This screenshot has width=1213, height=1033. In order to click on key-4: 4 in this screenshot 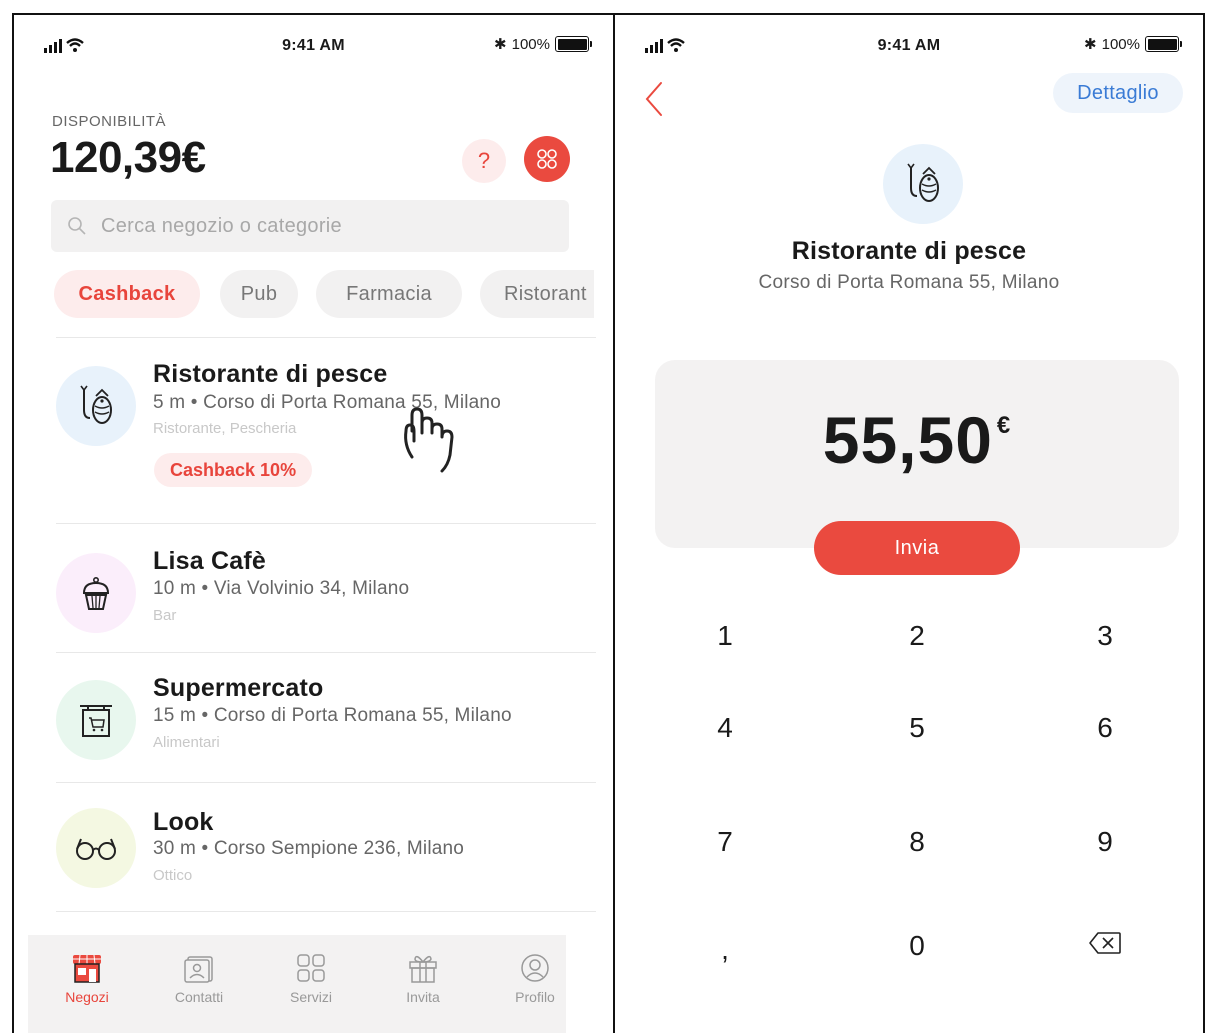, I will do `click(725, 728)`.